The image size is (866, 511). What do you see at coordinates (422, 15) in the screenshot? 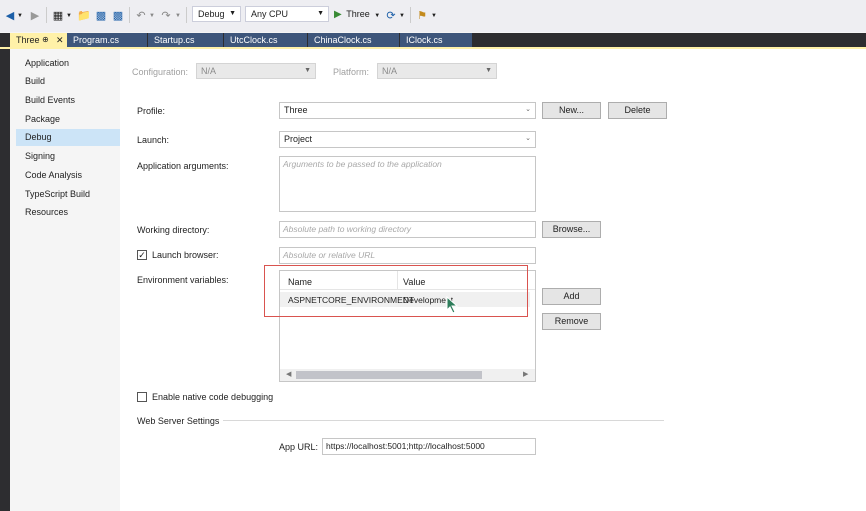
I see `browser-link-icon: ⚑` at bounding box center [422, 15].